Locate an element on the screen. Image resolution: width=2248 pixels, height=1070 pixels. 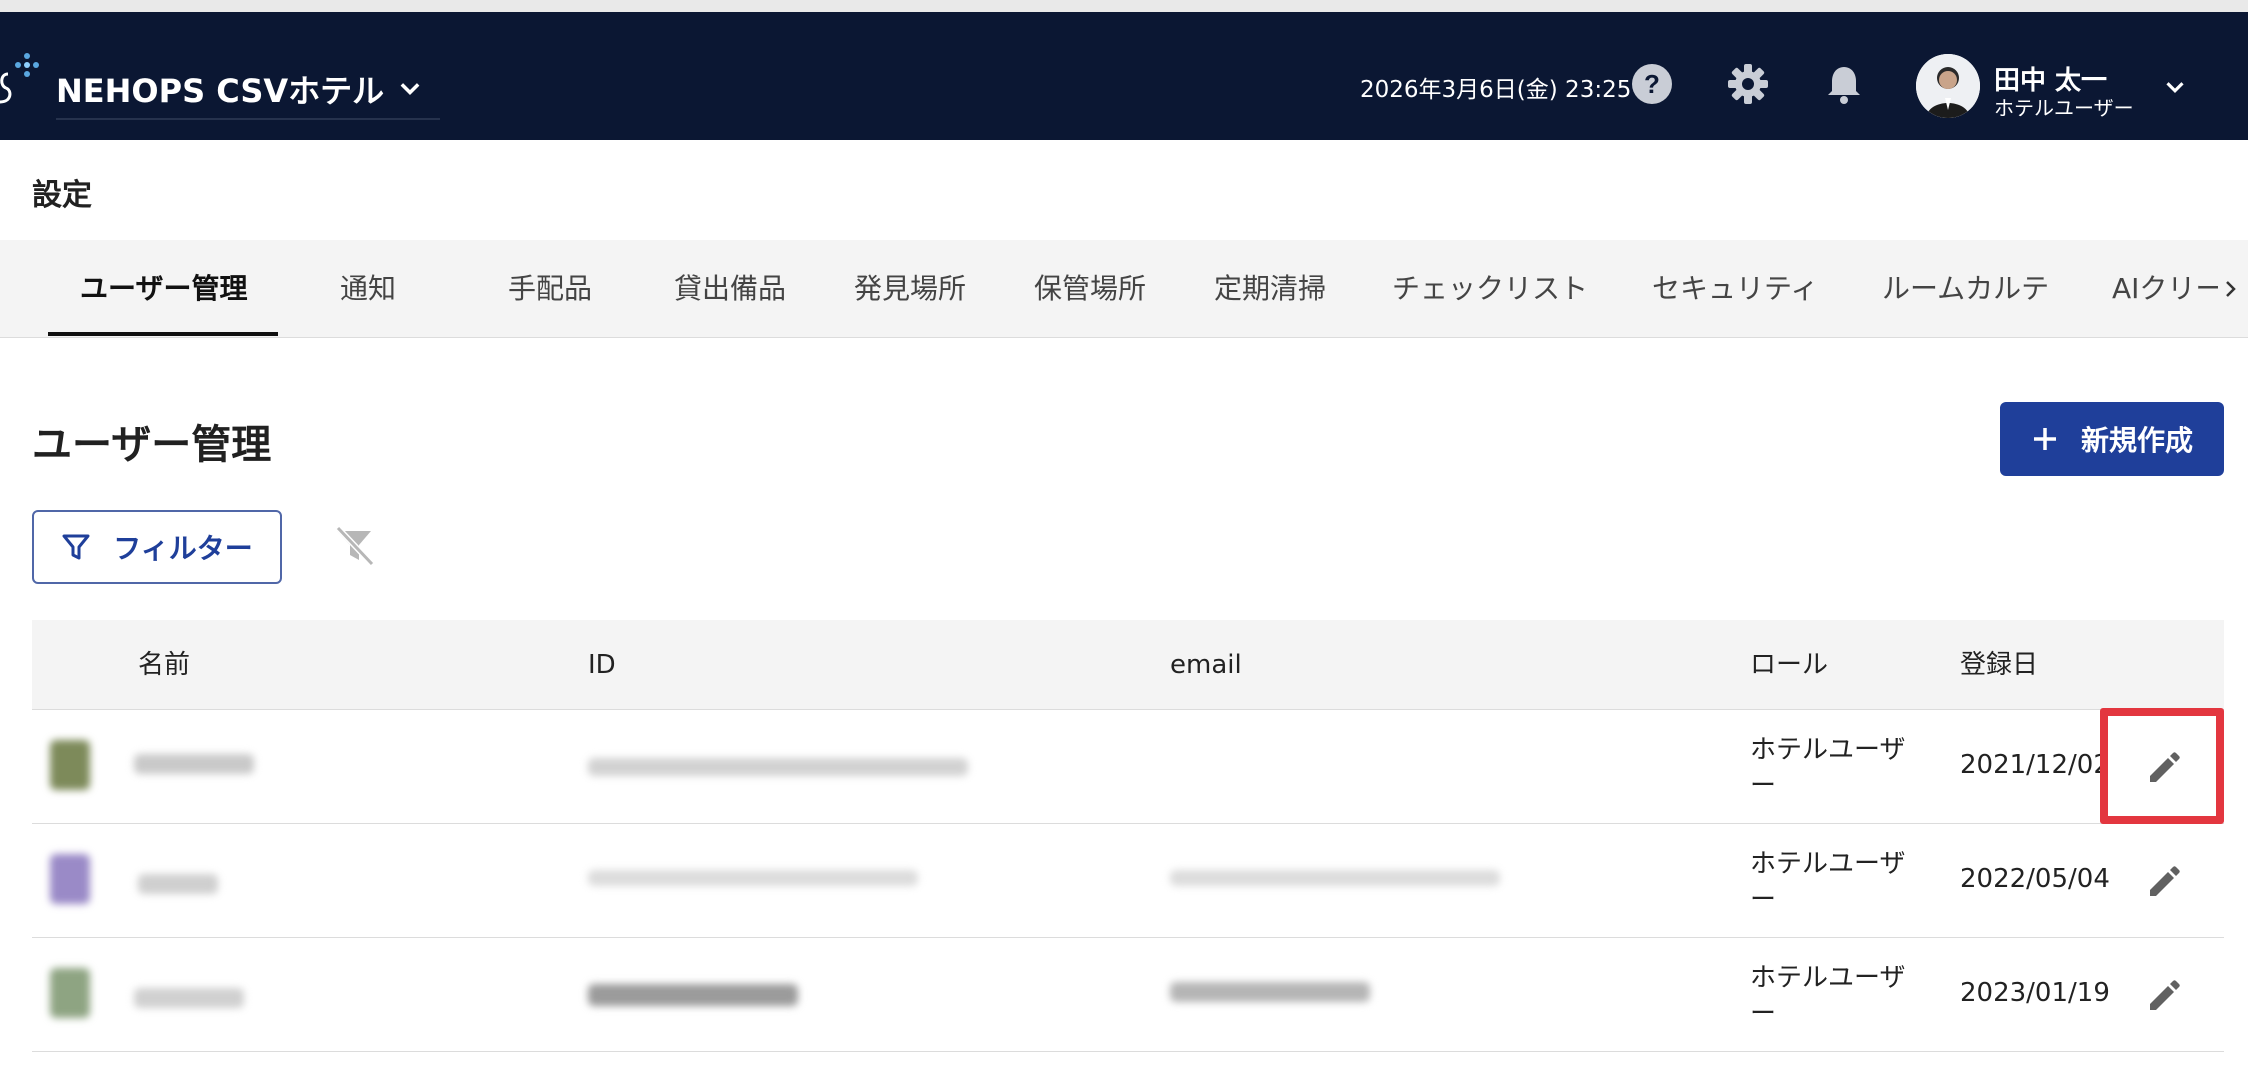
gear-icon is located at coordinates (1748, 84).